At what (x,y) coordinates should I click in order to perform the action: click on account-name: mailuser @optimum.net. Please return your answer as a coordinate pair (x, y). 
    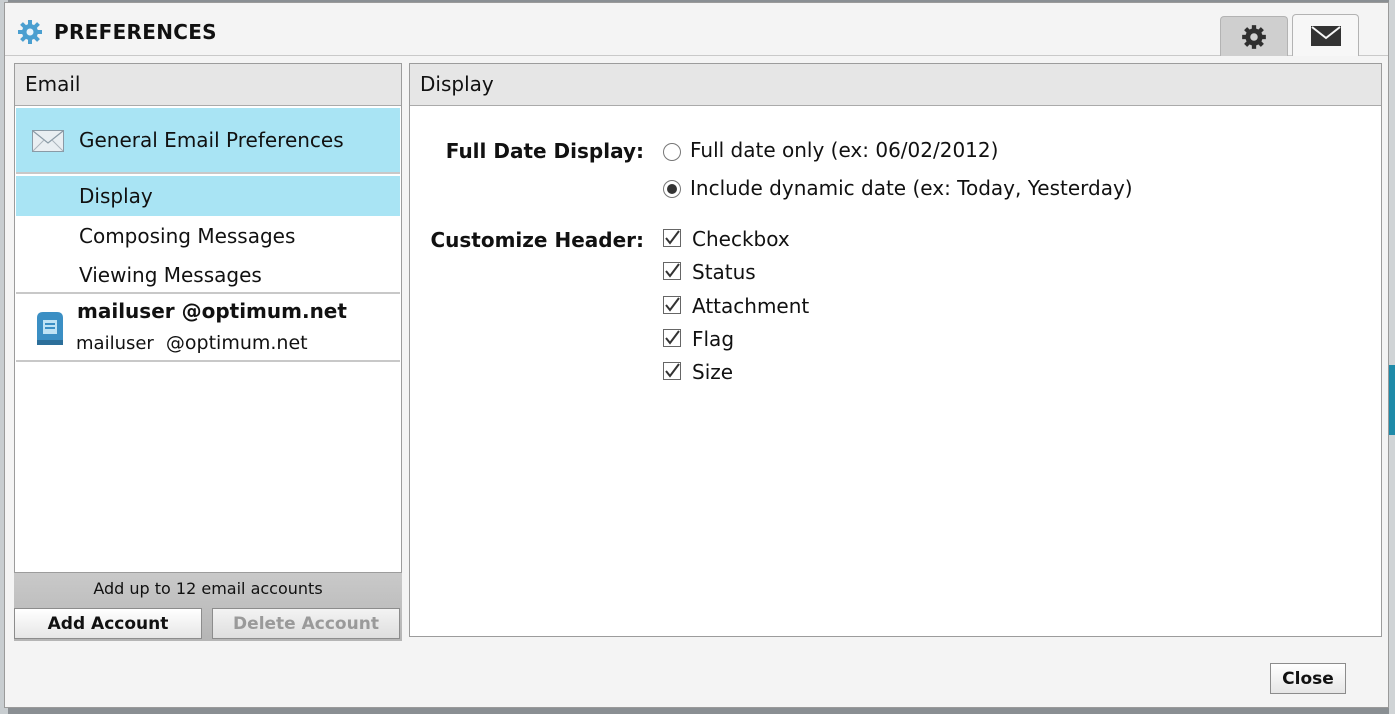
    Looking at the image, I should click on (212, 311).